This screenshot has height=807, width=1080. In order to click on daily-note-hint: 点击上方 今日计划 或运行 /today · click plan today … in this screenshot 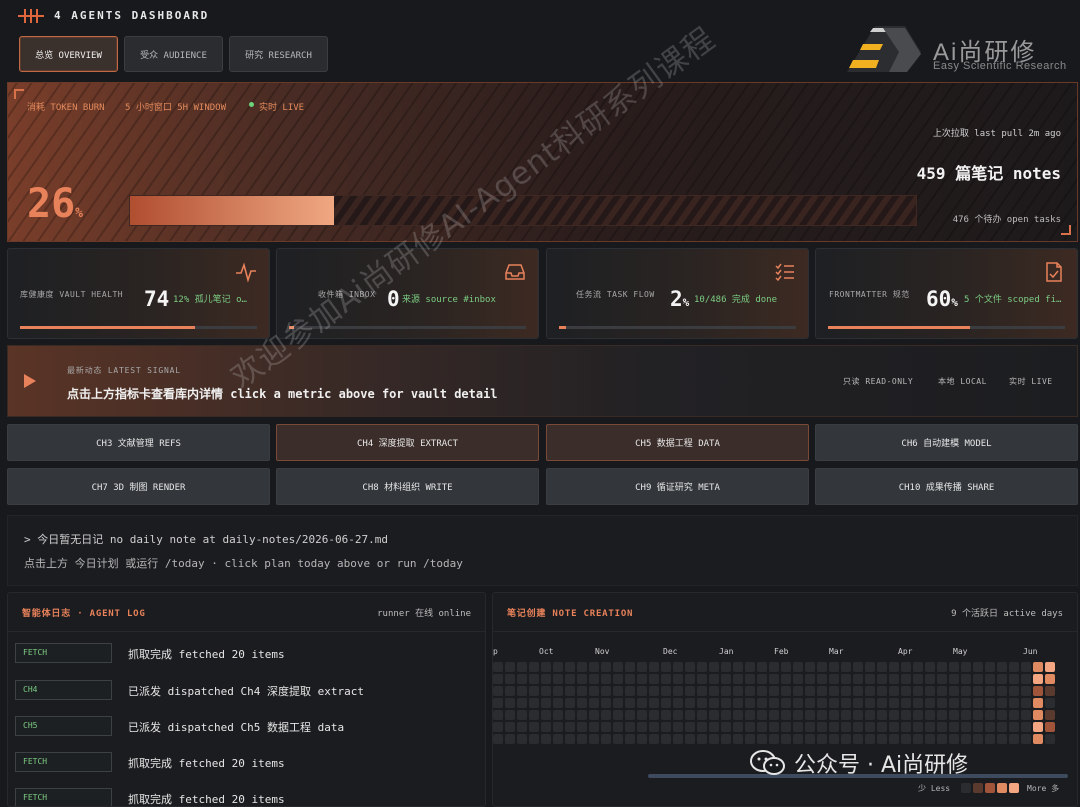, I will do `click(243, 563)`.